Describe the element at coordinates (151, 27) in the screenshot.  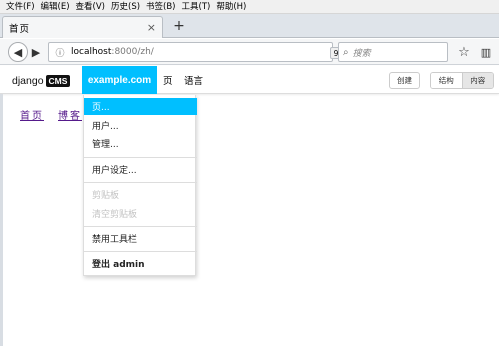
I see `close-tab-icon: ×` at that location.